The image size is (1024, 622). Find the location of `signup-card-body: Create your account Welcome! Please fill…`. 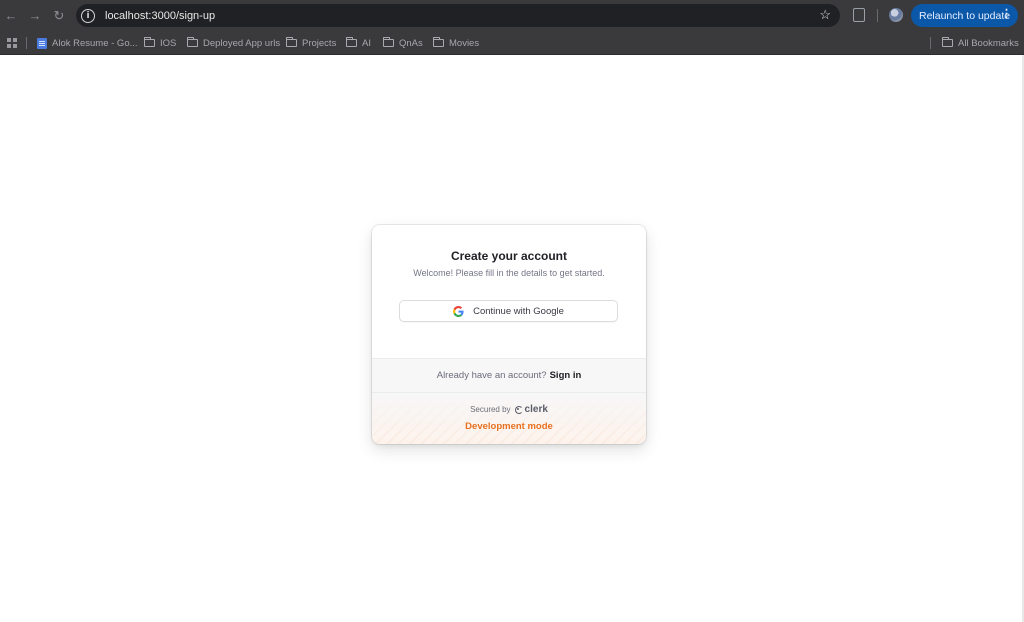

signup-card-body: Create your account Welcome! Please fill… is located at coordinates (509, 292).